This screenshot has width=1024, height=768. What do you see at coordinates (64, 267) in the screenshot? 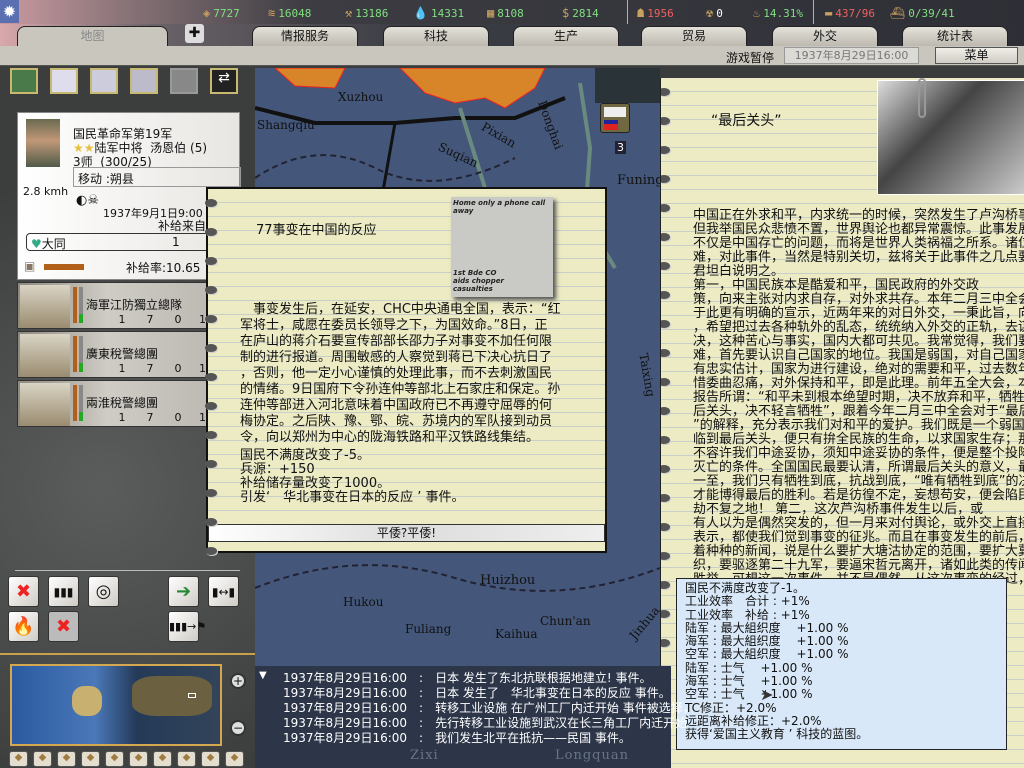
I see `supply-bar` at bounding box center [64, 267].